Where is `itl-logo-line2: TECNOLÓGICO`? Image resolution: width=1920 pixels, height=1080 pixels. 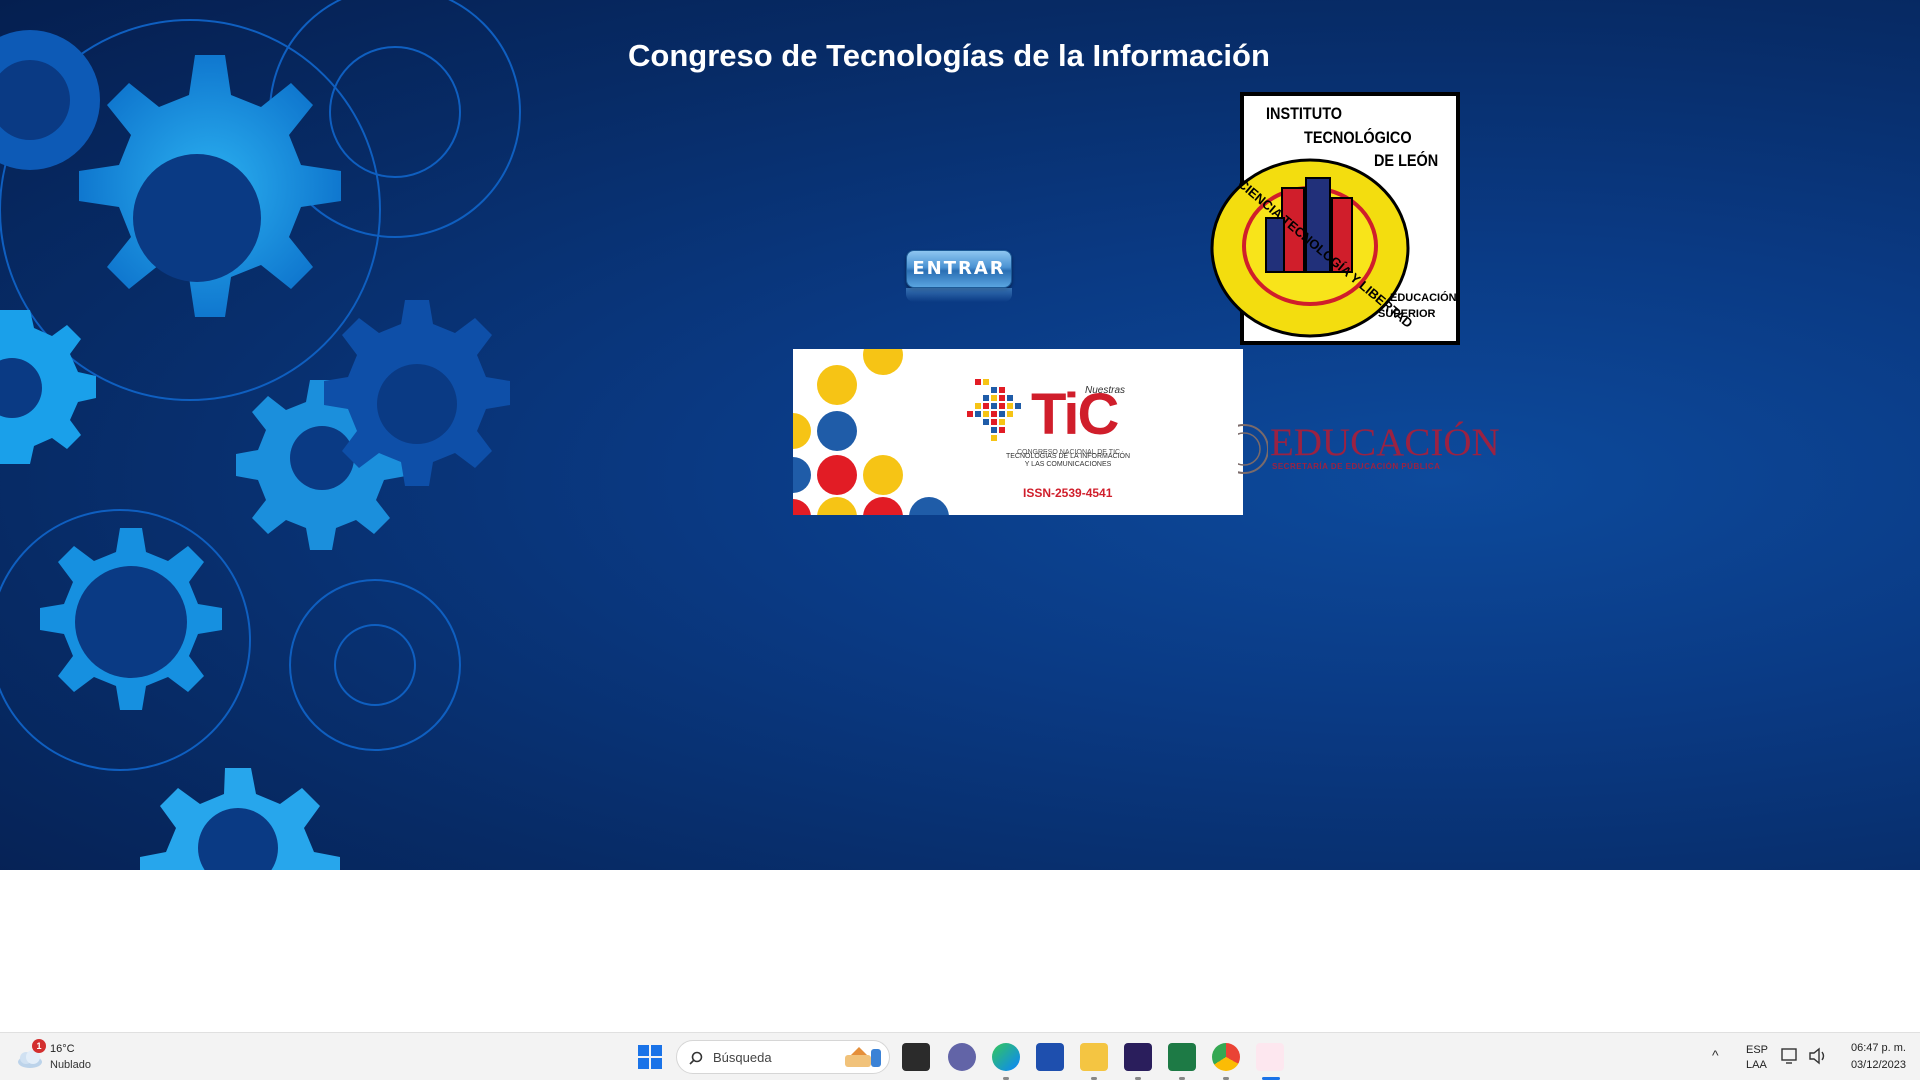 itl-logo-line2: TECNOLÓGICO is located at coordinates (1358, 137).